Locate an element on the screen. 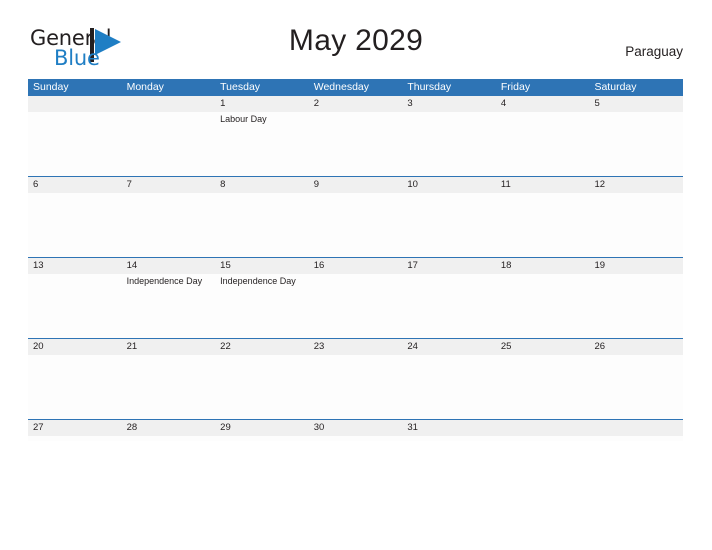  weekday-header-friday: Friday is located at coordinates (515, 87).